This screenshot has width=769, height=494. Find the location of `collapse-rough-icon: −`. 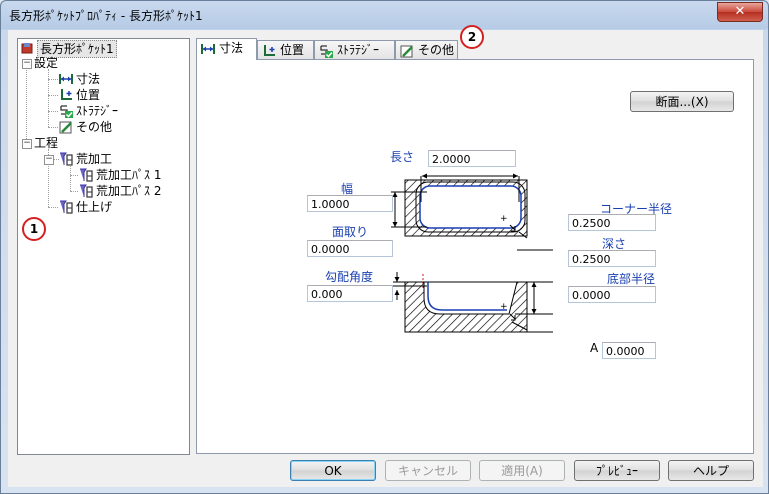

collapse-rough-icon: − is located at coordinates (49, 160).